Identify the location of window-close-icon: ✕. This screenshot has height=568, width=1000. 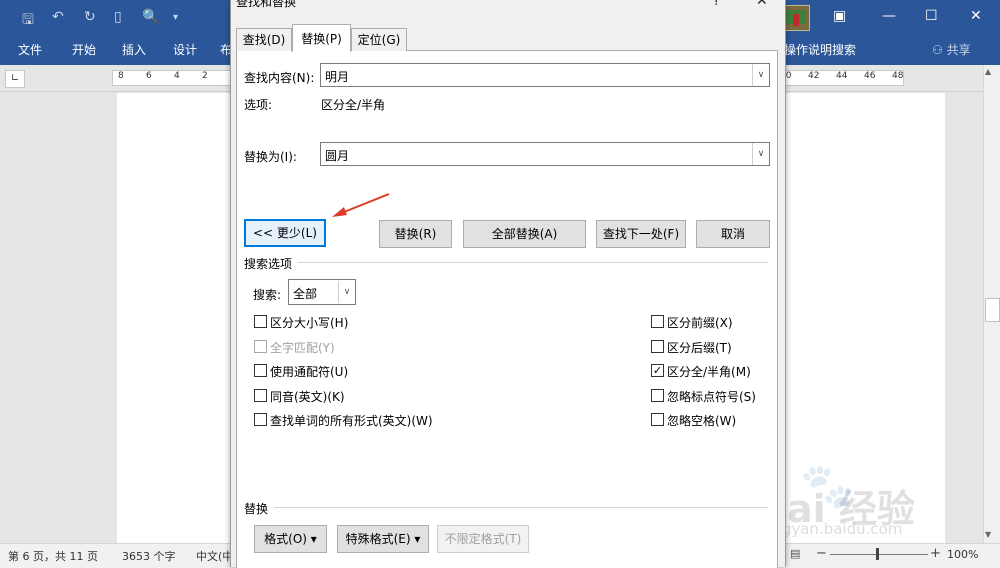
(976, 16).